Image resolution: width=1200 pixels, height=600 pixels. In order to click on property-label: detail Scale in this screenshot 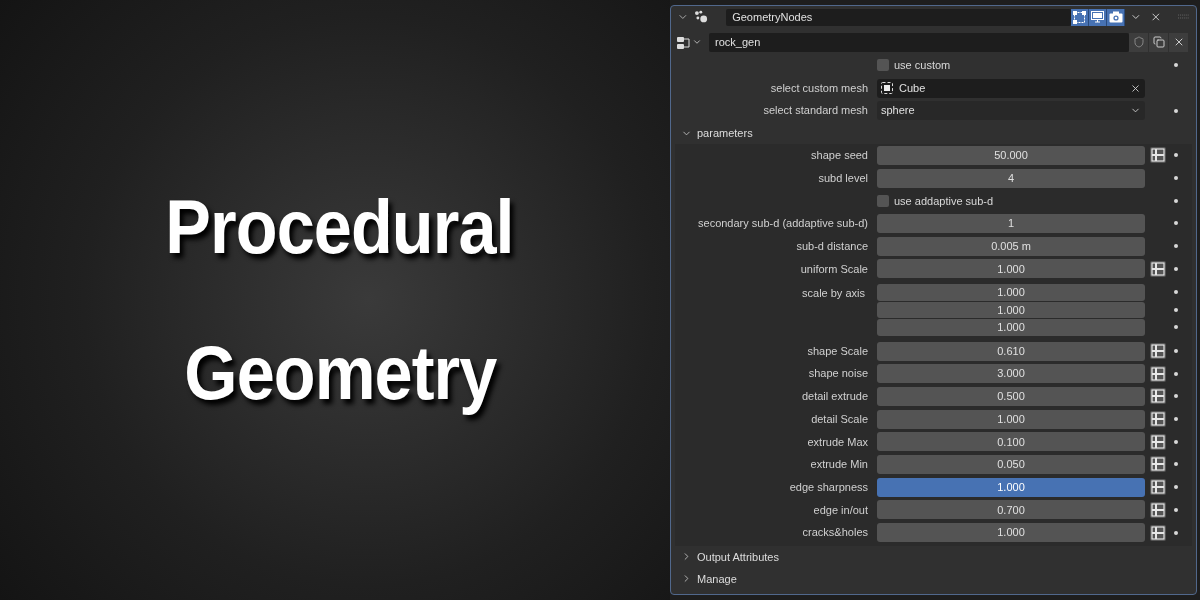, I will do `click(839, 419)`.